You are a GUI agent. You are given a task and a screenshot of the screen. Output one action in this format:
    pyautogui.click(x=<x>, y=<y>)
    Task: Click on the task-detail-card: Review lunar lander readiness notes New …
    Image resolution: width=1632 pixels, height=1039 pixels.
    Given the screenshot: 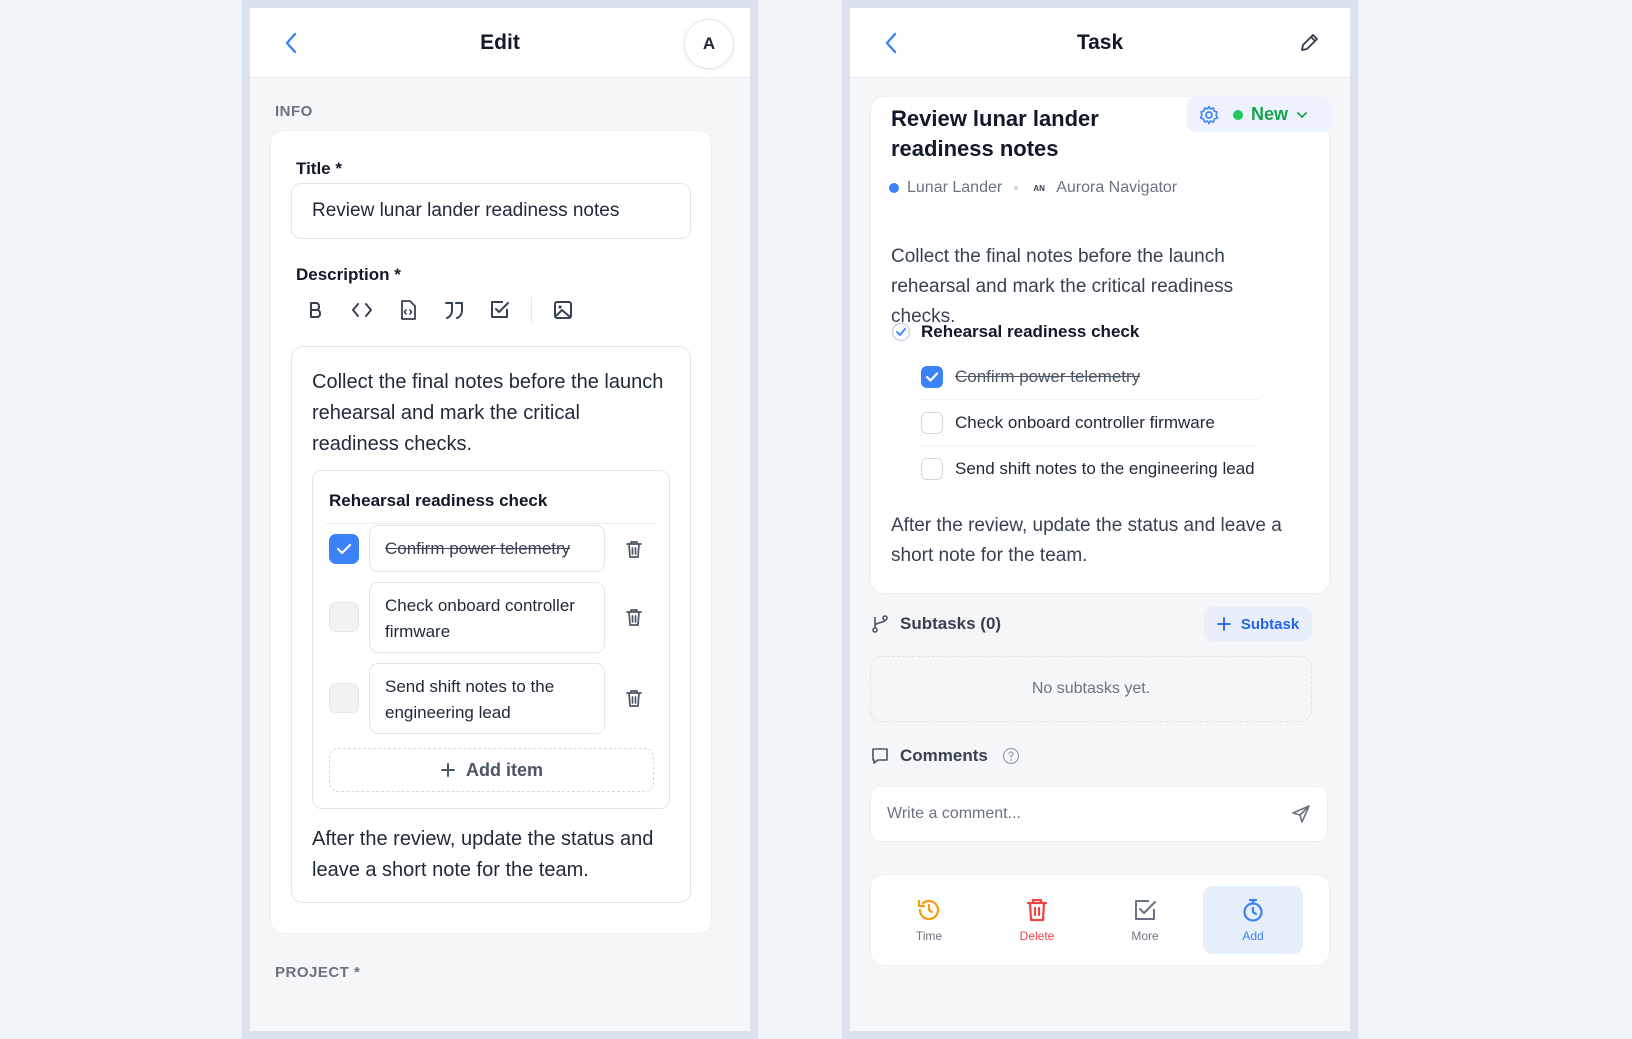 What is the action you would take?
    pyautogui.click(x=1100, y=345)
    